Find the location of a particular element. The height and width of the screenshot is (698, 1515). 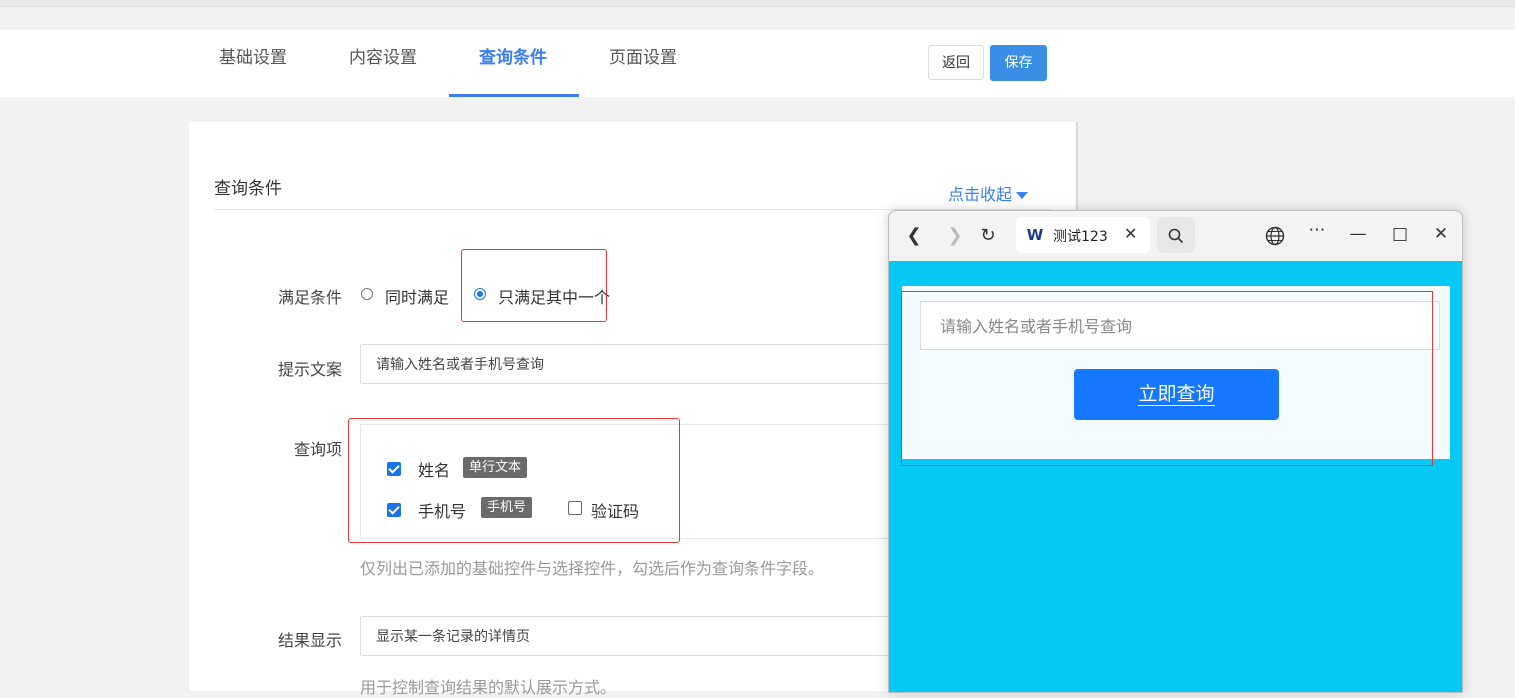

query-items-label: 查询项 is located at coordinates (317, 449).